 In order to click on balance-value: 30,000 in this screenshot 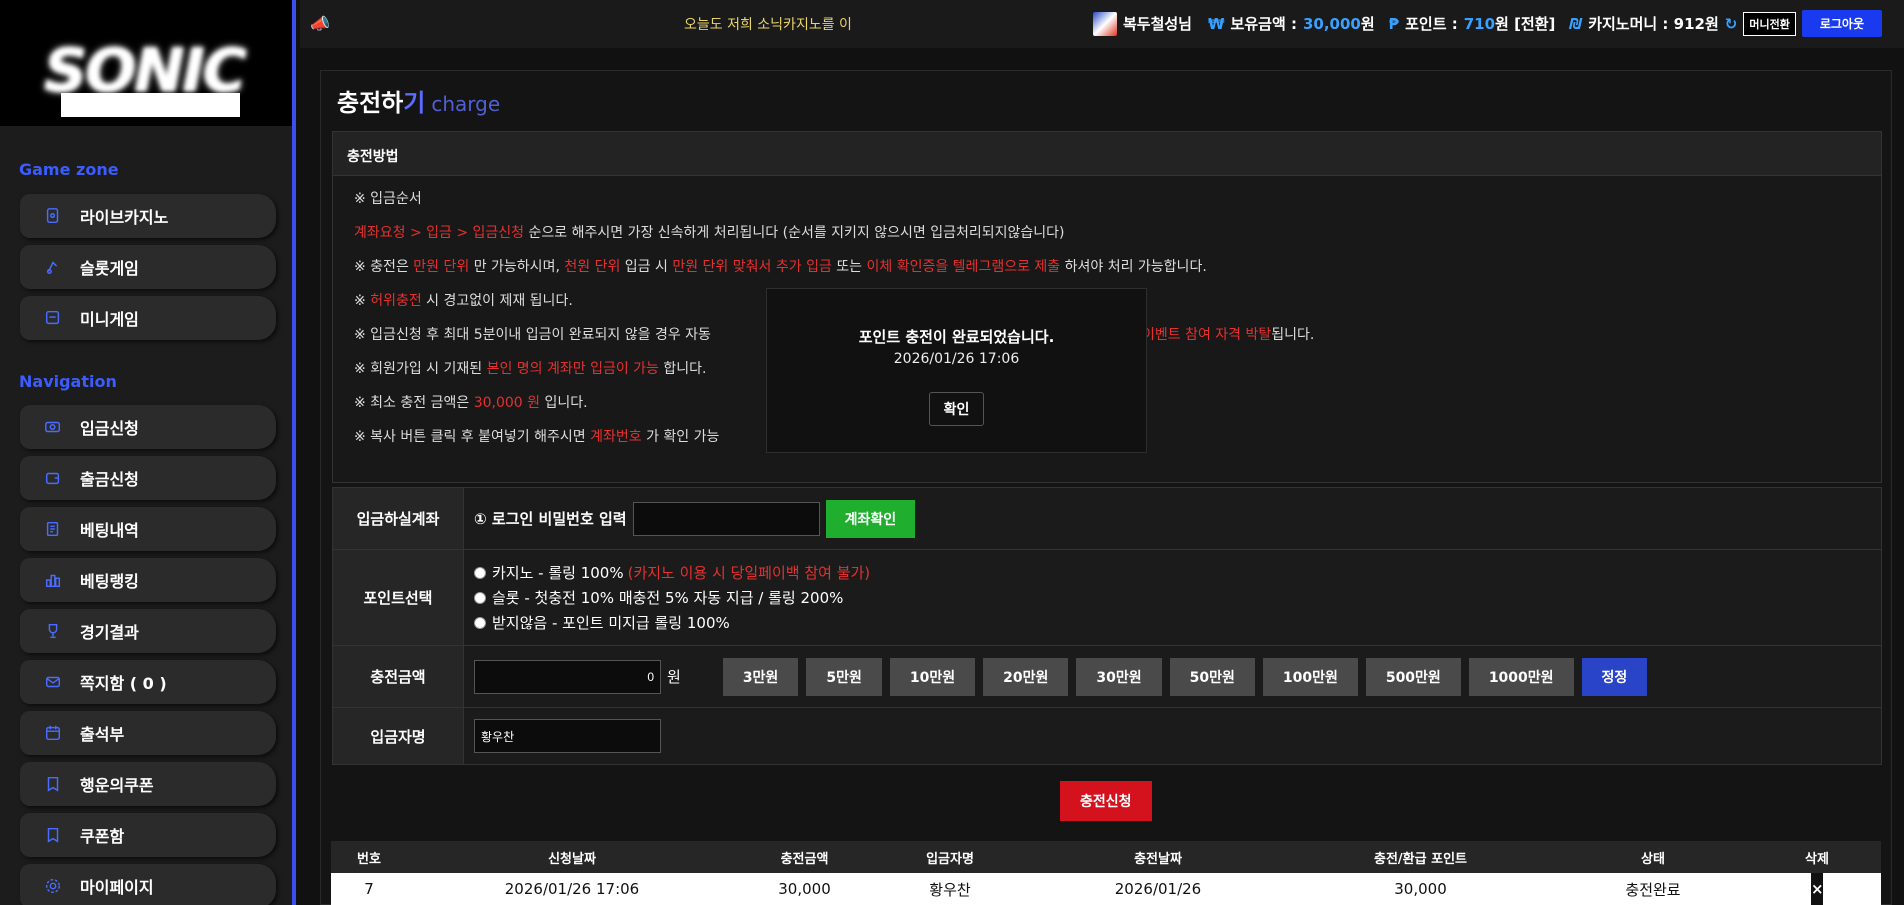, I will do `click(1331, 23)`.